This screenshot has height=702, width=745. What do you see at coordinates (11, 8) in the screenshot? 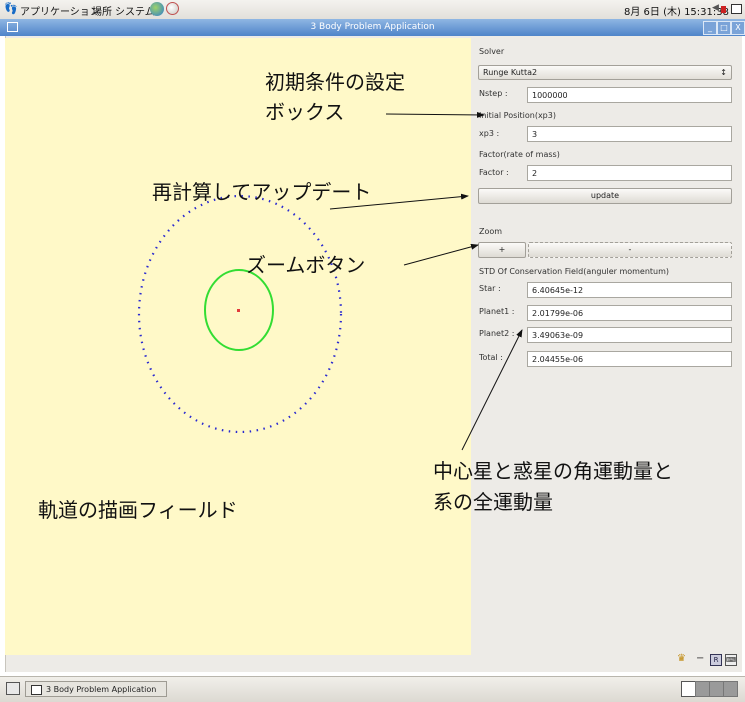
I see `foot-icon: 👣` at bounding box center [11, 8].